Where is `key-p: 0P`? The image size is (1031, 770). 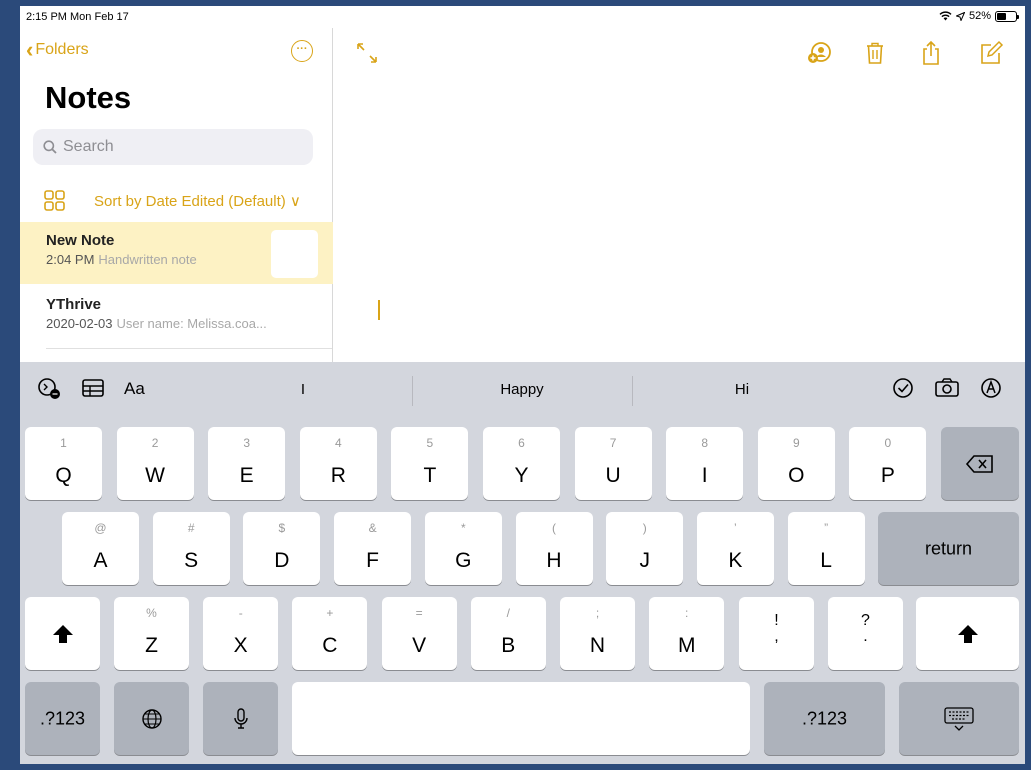
key-p: 0P is located at coordinates (888, 463).